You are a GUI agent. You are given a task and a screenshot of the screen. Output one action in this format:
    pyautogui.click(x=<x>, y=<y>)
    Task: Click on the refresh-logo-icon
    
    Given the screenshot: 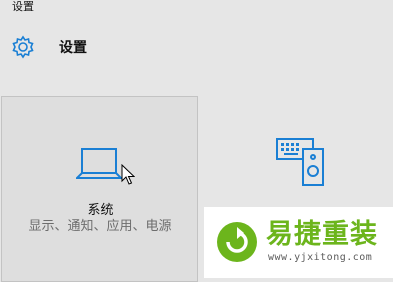 What is the action you would take?
    pyautogui.click(x=237, y=242)
    